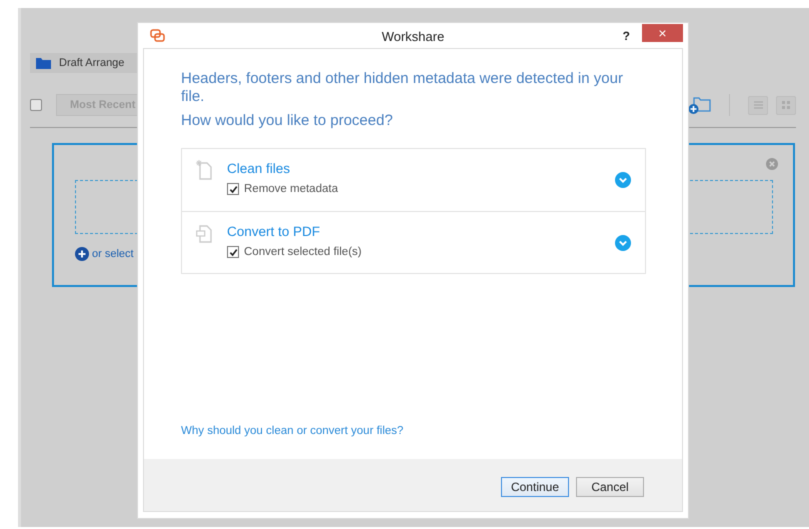 This screenshot has height=529, width=809. I want to click on option-title: Convert to PDF, so click(274, 231).